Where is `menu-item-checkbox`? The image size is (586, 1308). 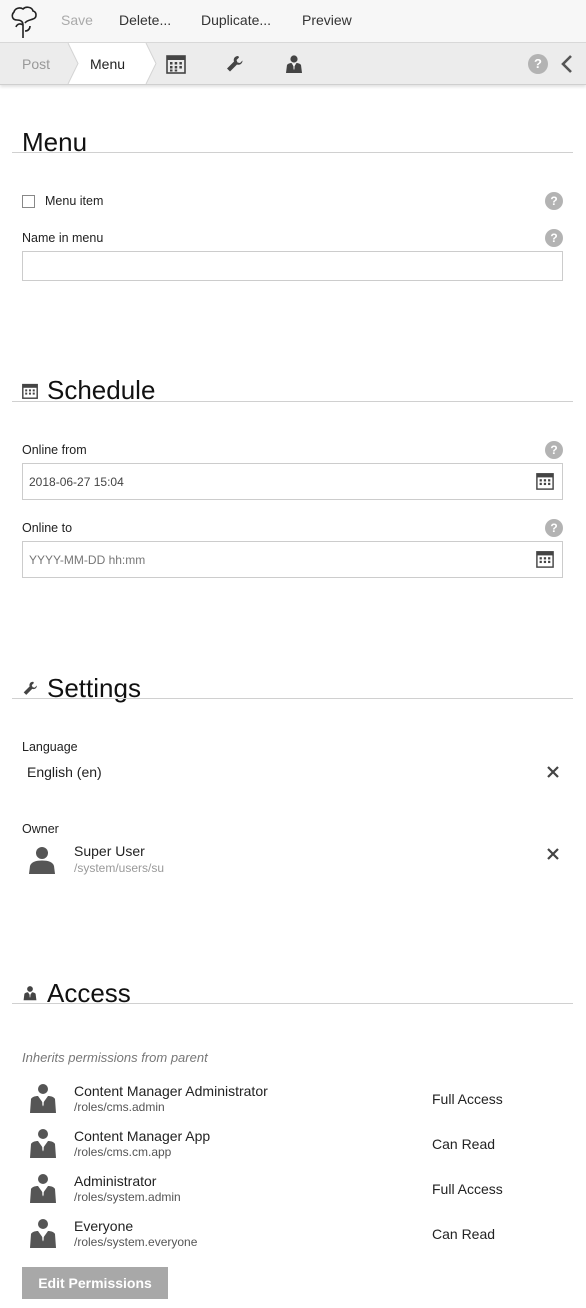
menu-item-checkbox is located at coordinates (28, 201).